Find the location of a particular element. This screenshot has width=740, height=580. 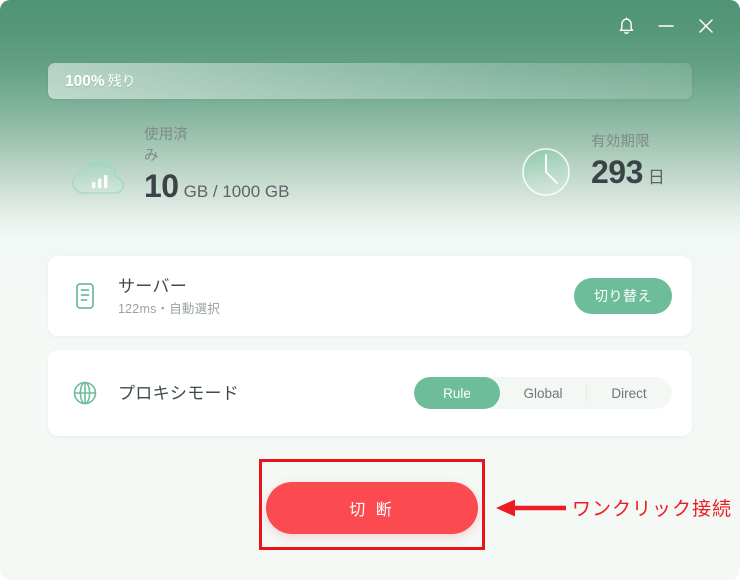

proxy-mode-card-body: プロキシモード is located at coordinates (266, 393).